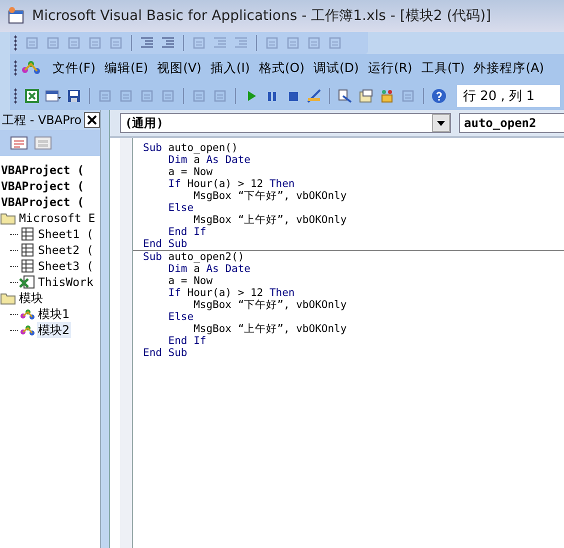 Image resolution: width=564 pixels, height=548 pixels. I want to click on tree-item: 模块2, so click(54, 330).